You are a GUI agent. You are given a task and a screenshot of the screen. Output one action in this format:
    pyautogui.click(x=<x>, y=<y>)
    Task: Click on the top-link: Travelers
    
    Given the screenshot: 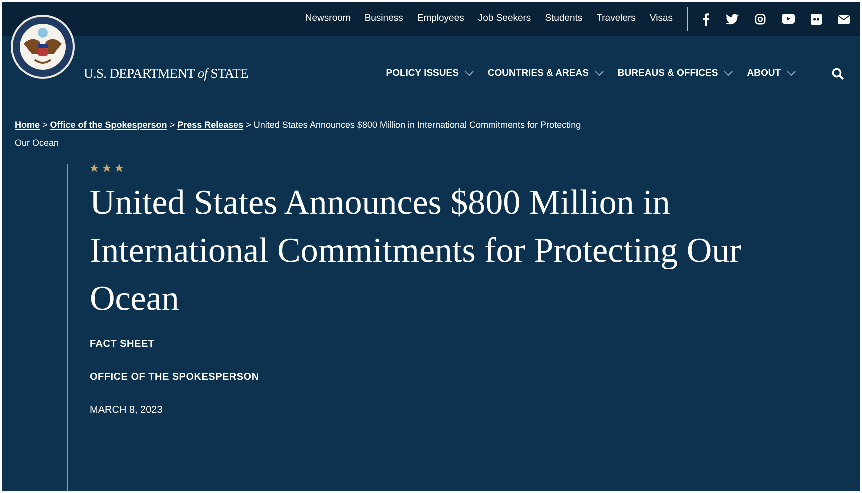 What is the action you would take?
    pyautogui.click(x=616, y=19)
    